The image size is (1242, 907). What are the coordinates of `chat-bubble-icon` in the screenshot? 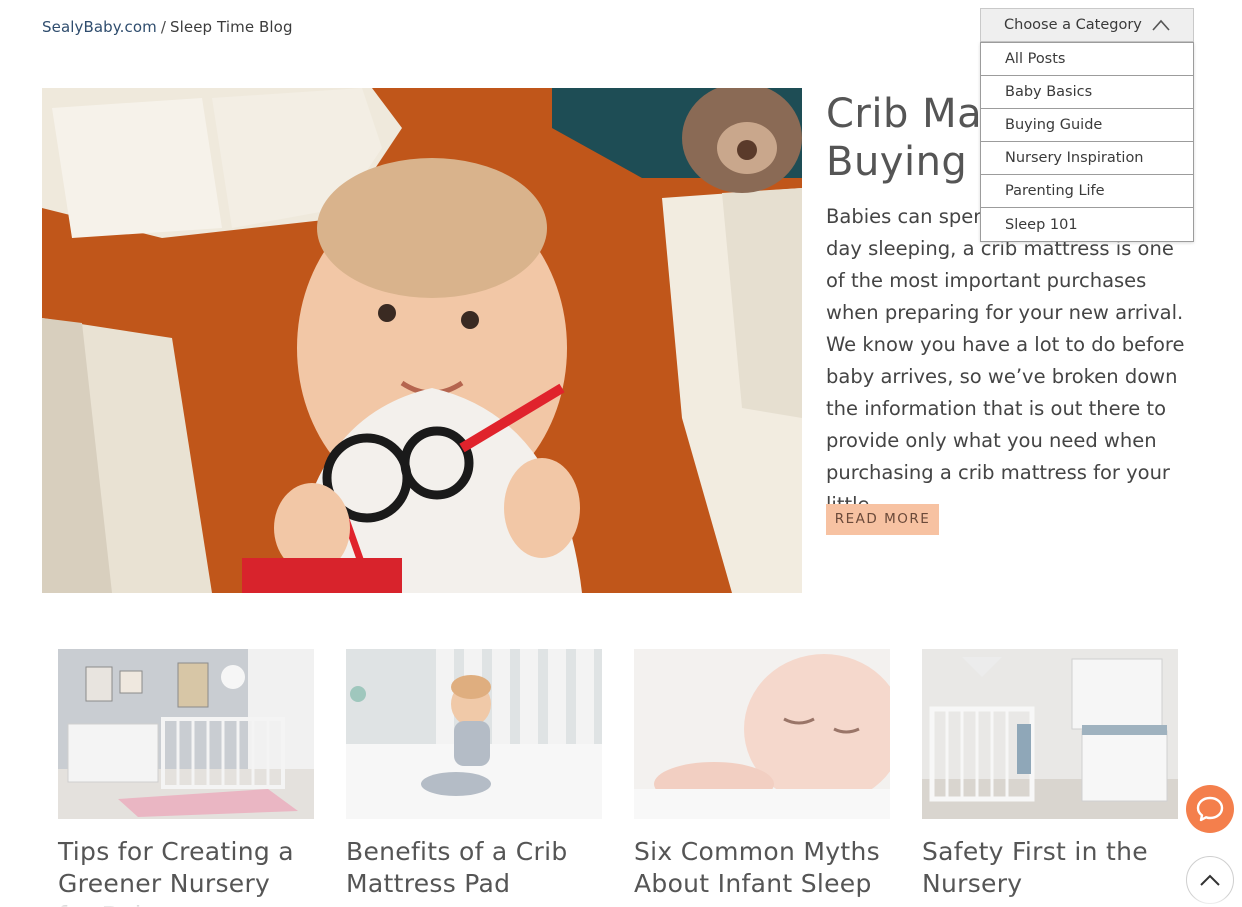 It's located at (1210, 809).